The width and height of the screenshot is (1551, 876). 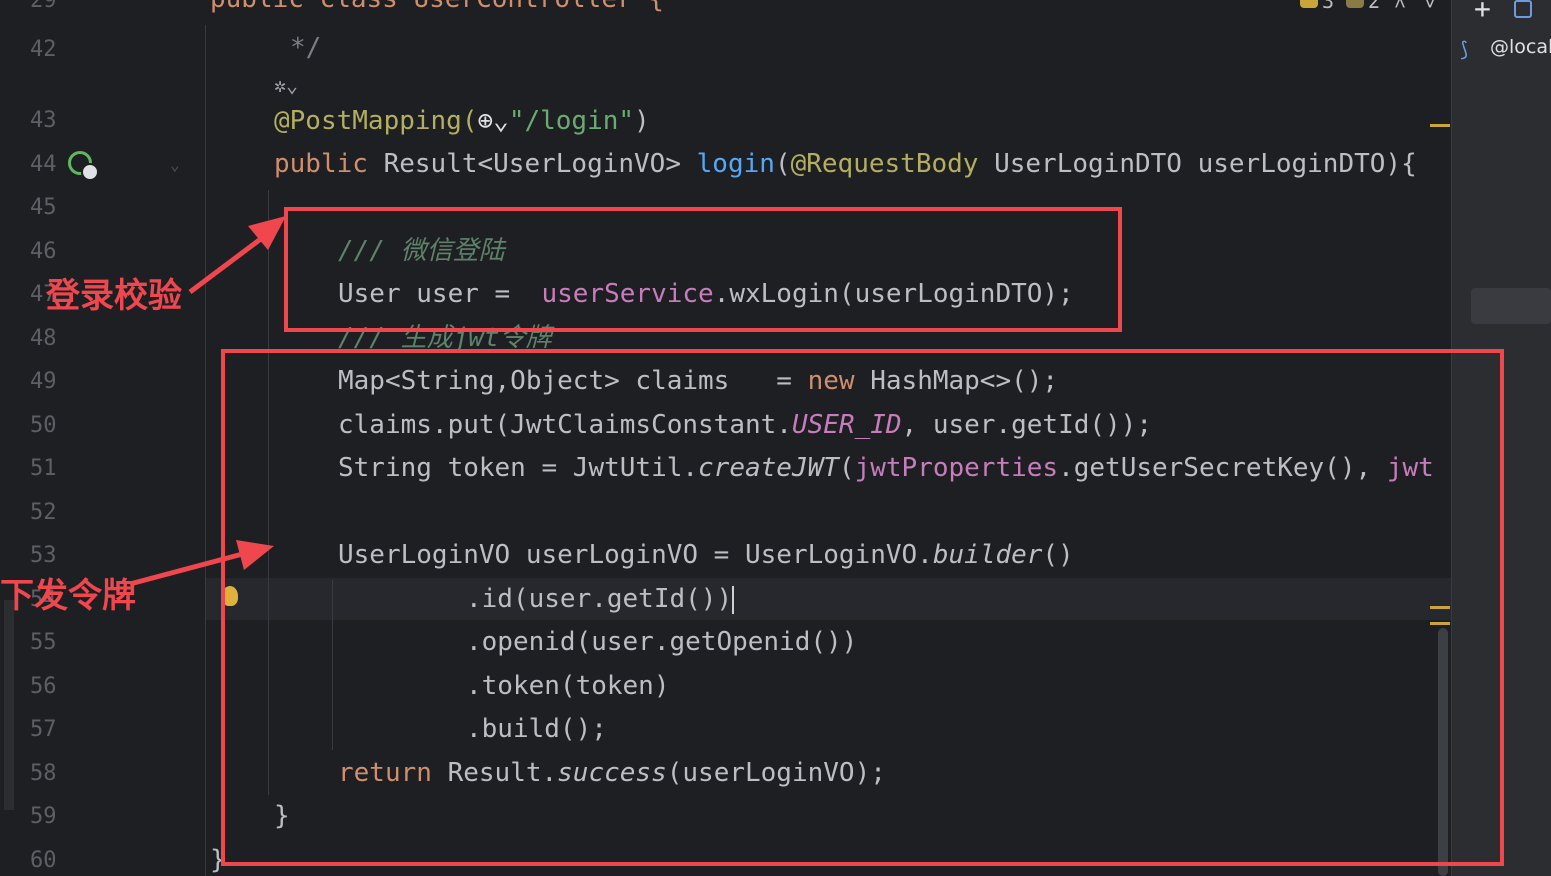 I want to click on arrowhead-token-issue, so click(x=255, y=555).